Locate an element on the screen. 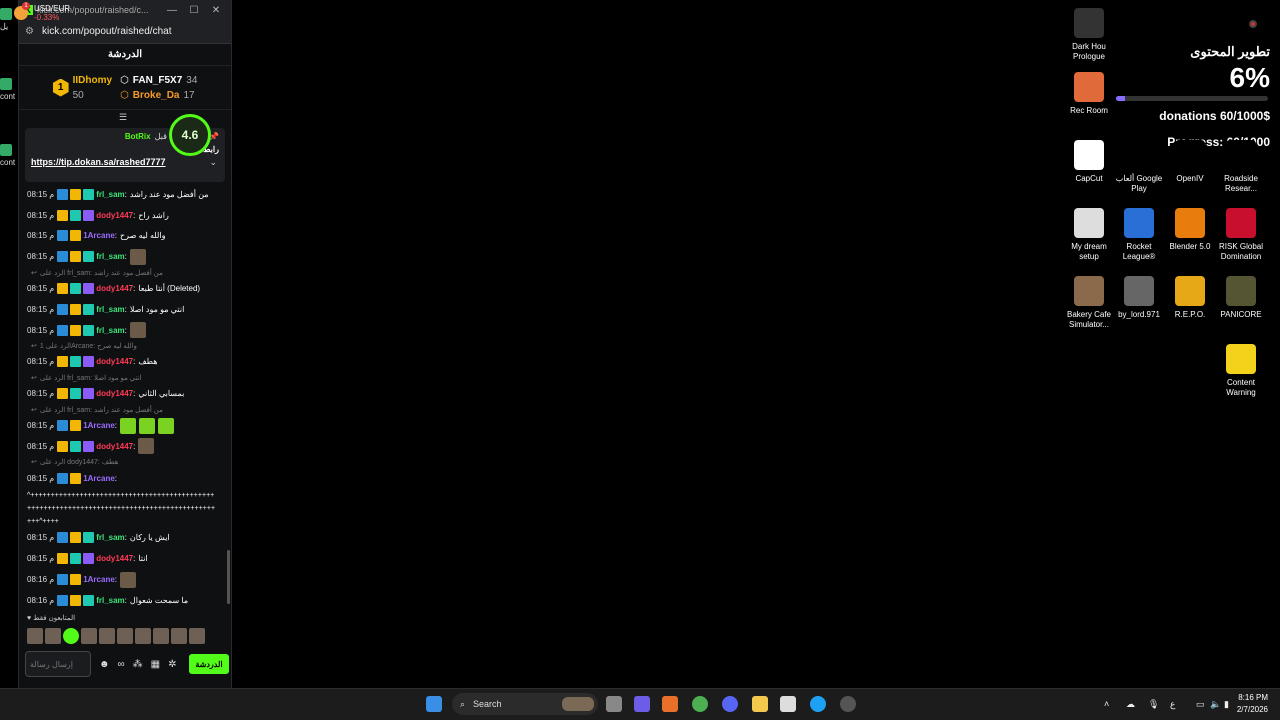 This screenshot has height=720, width=1280. store-icon is located at coordinates (788, 704).